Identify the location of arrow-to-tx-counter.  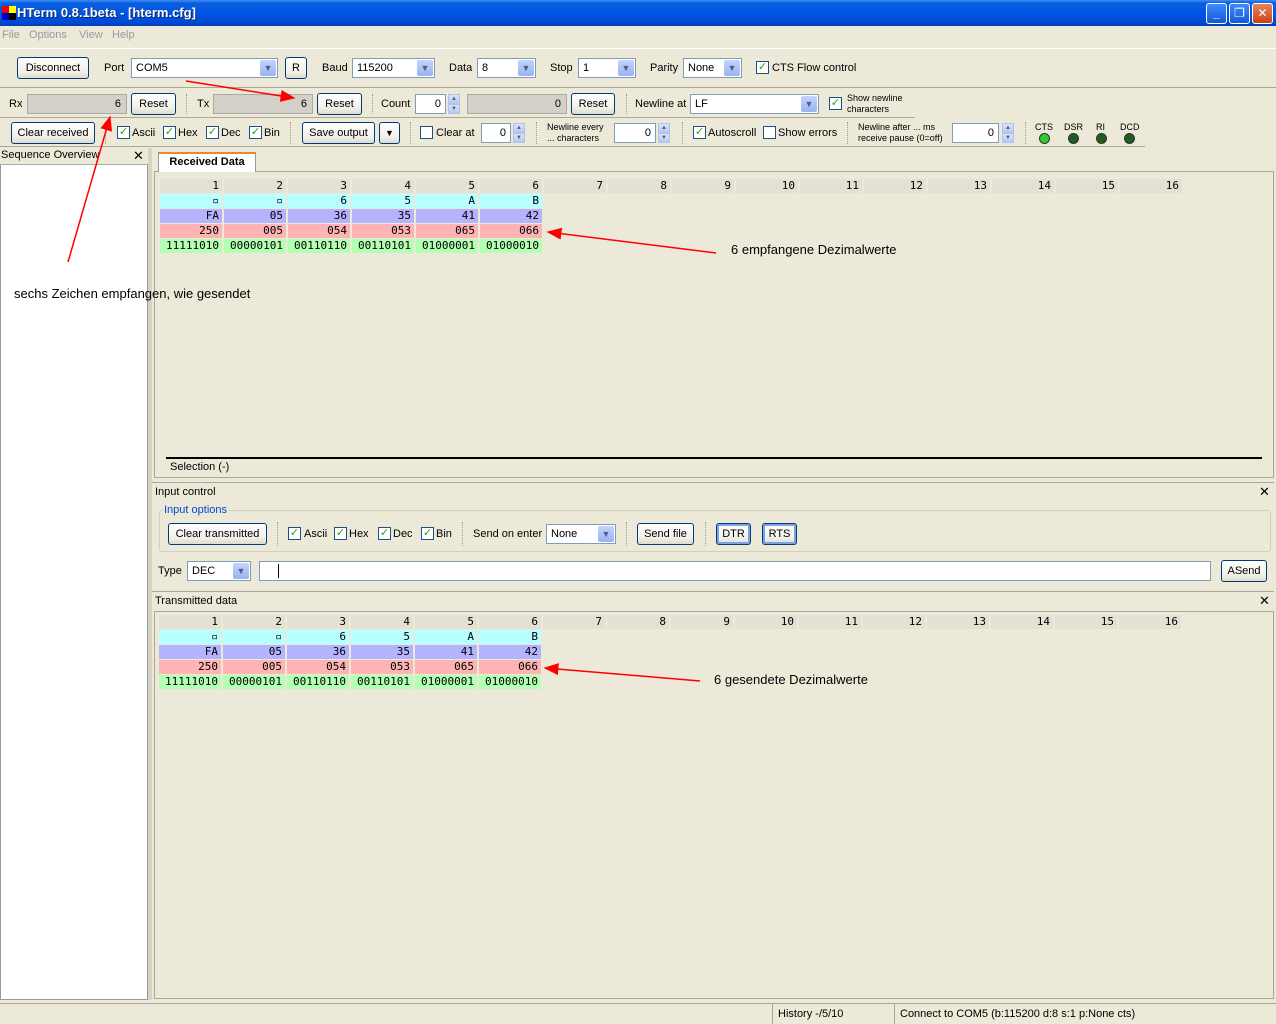
(240, 91).